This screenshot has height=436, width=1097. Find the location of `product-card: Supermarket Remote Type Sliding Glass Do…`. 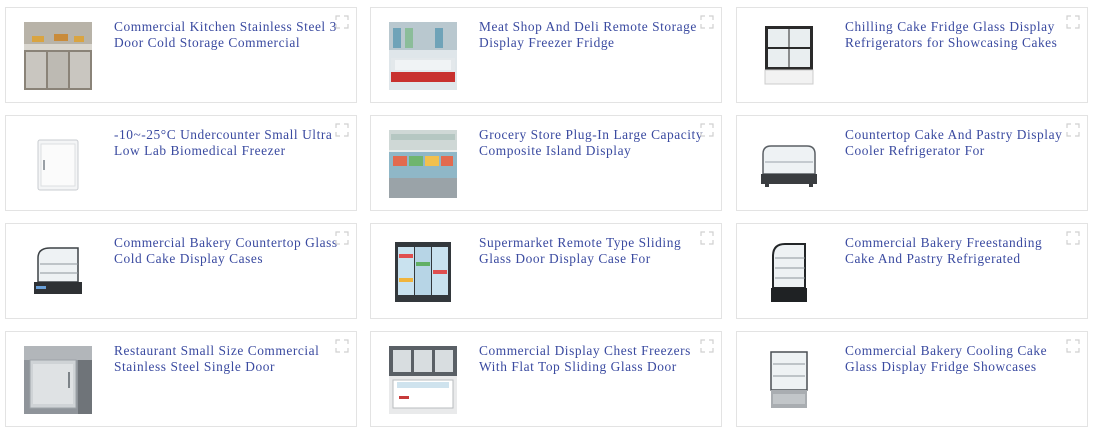

product-card: Supermarket Remote Type Sliding Glass Do… is located at coordinates (546, 271).